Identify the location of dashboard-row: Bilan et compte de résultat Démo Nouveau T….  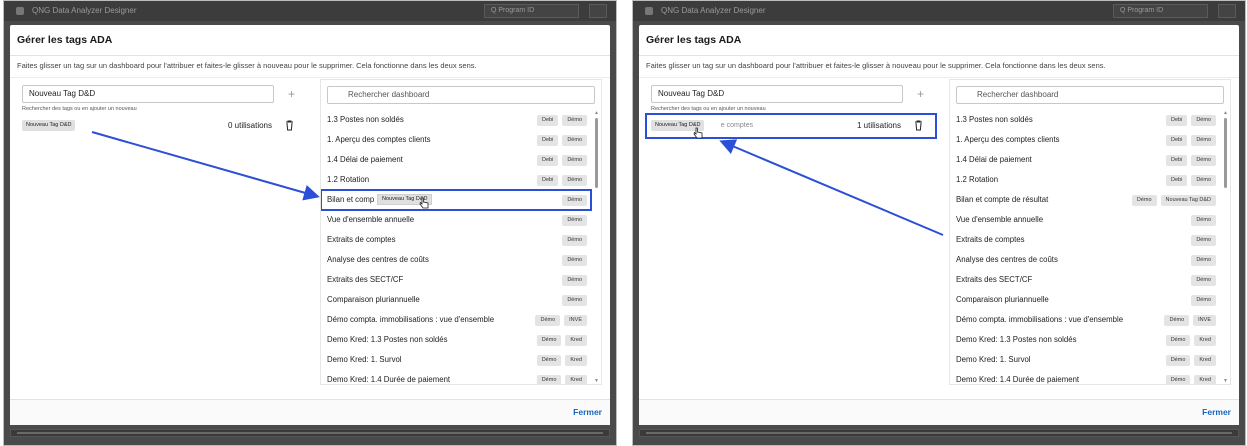
(1085, 200).